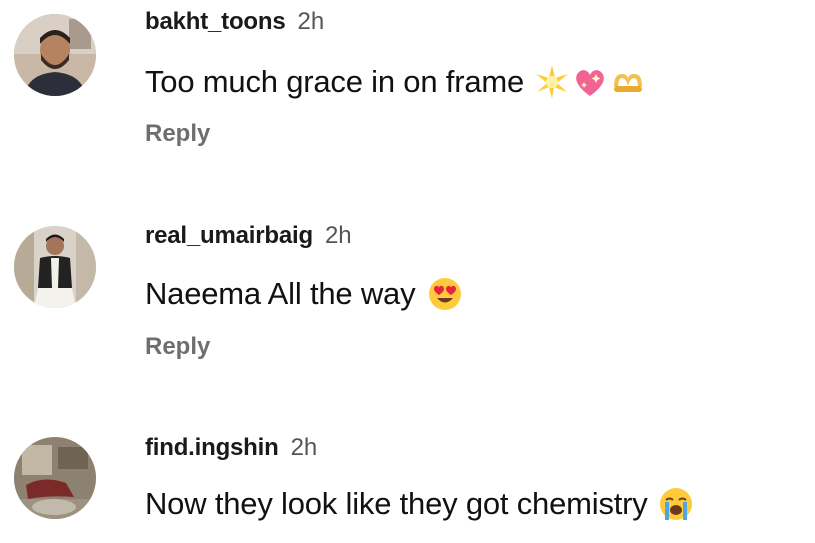 The image size is (815, 543). I want to click on heart-eyes-emoji, so click(445, 294).